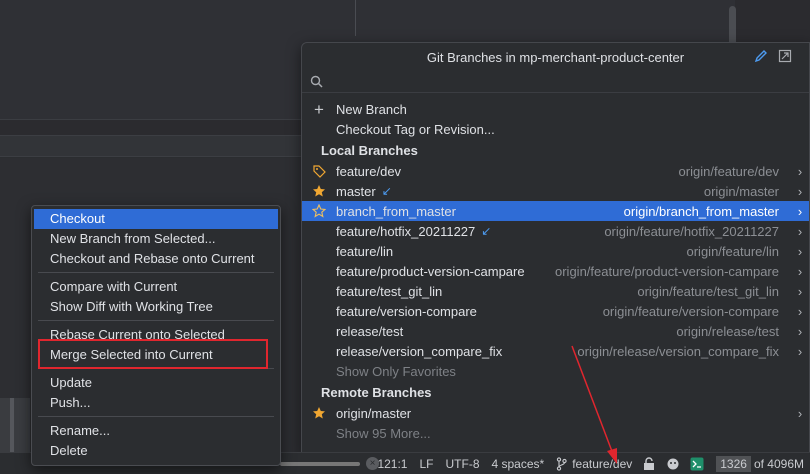  Describe the element at coordinates (728, 171) in the screenshot. I see `tracking-branch: origin/feature/dev` at that location.